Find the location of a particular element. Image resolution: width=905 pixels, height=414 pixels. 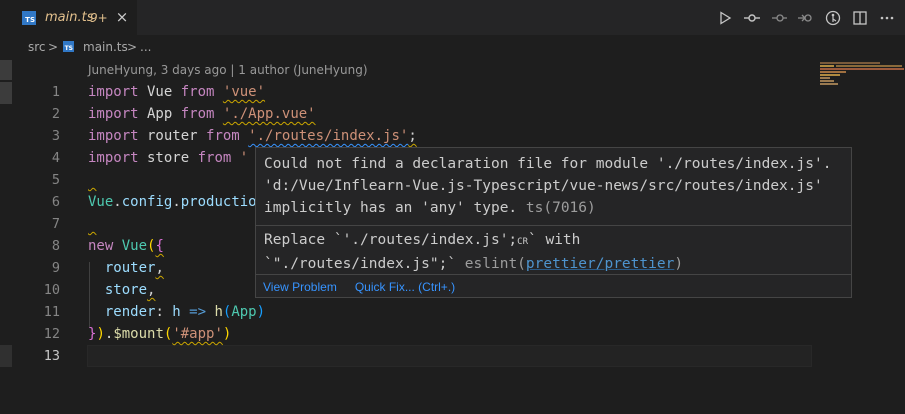

code-line: router, is located at coordinates (126, 268).